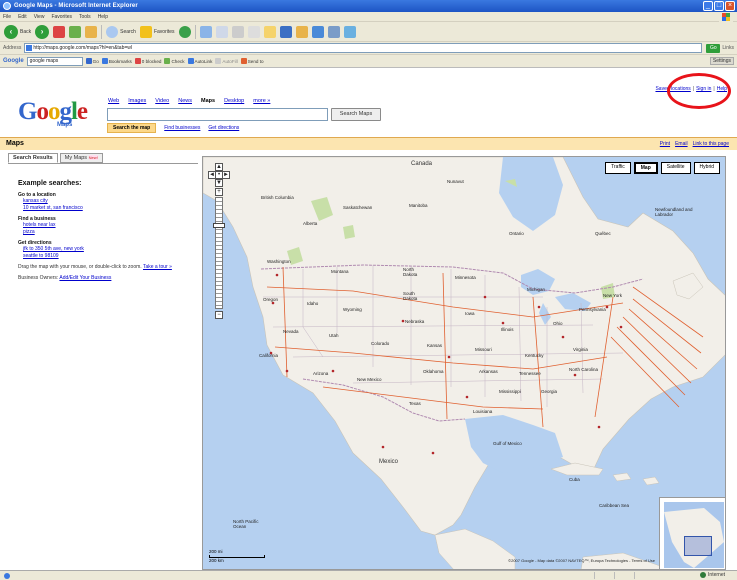  Describe the element at coordinates (356, 114) in the screenshot. I see `search-maps-button: Search Maps` at that location.